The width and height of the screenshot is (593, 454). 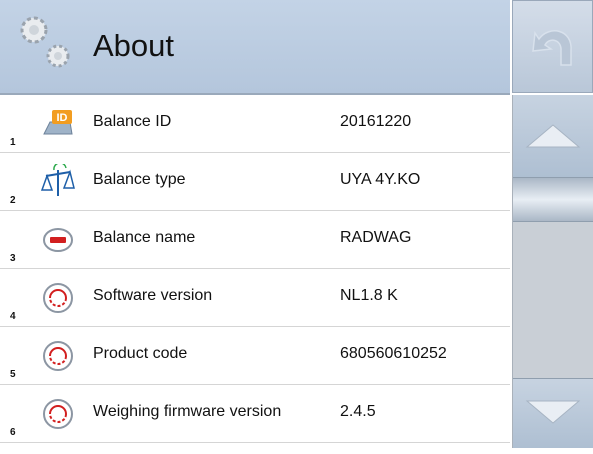 What do you see at coordinates (139, 179) in the screenshot?
I see `row-label: Balance type` at bounding box center [139, 179].